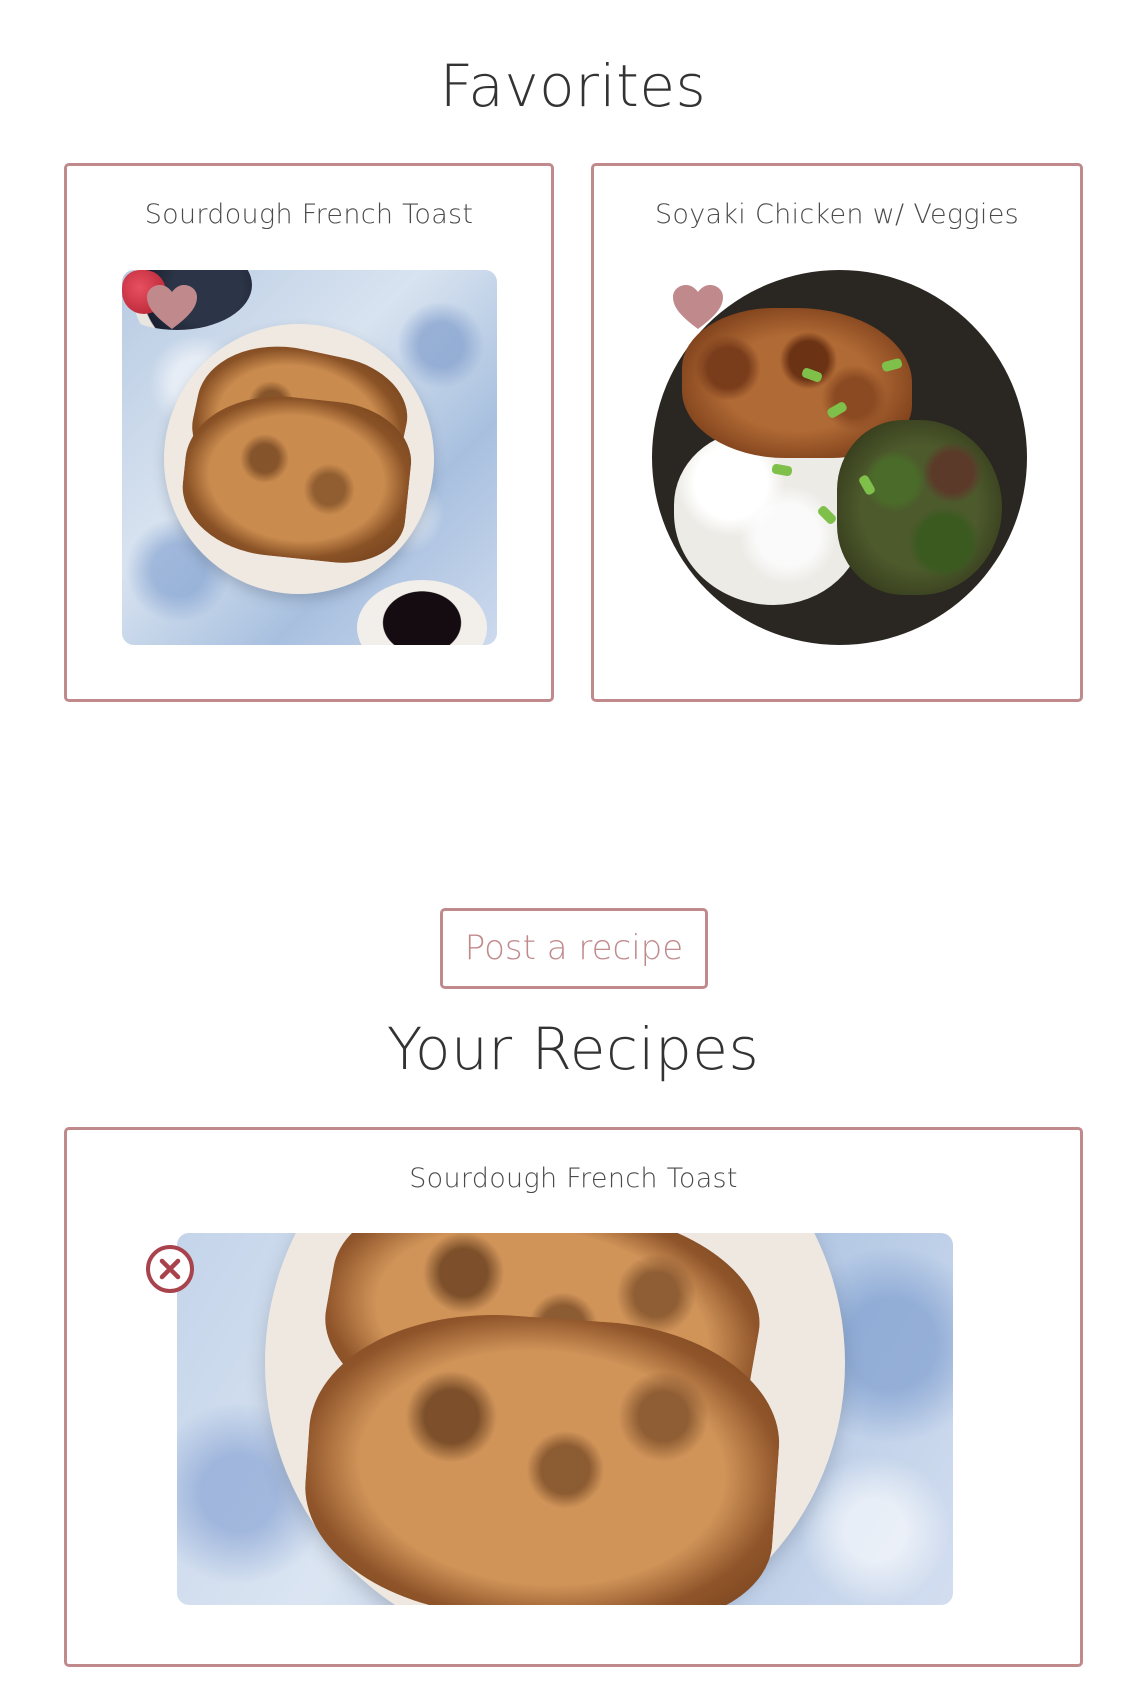 The width and height of the screenshot is (1146, 1681). Describe the element at coordinates (170, 1269) in the screenshot. I see `delete-icon` at that location.